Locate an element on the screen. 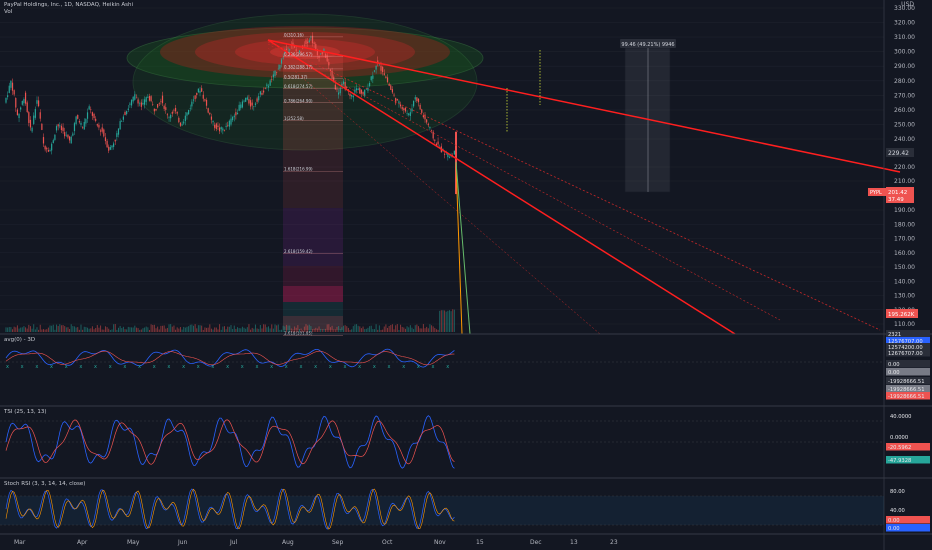 This screenshot has width=932, height=550. ticker-badge: PYPL is located at coordinates (876, 193).